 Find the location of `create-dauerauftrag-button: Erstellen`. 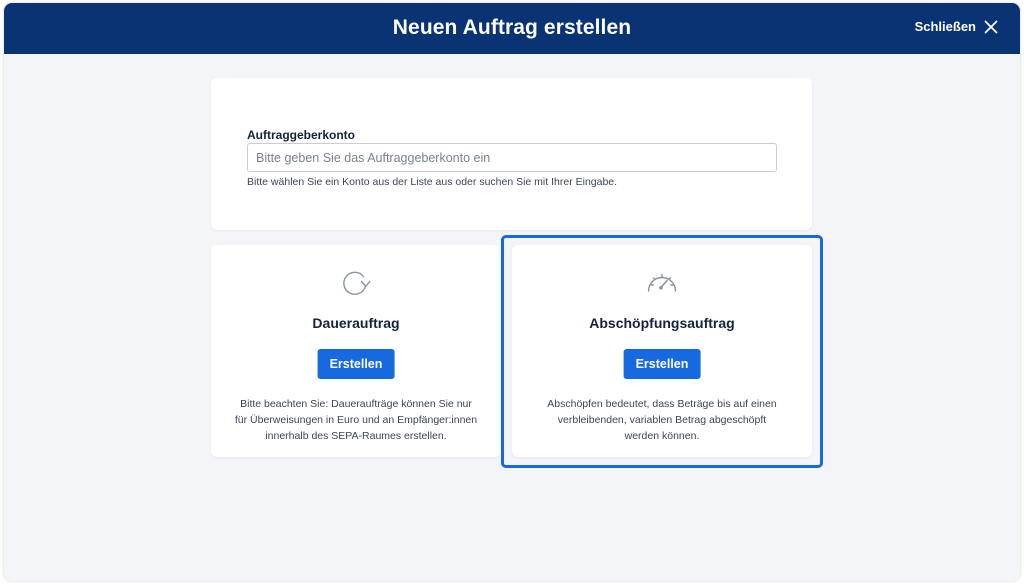

create-dauerauftrag-button: Erstellen is located at coordinates (356, 364).